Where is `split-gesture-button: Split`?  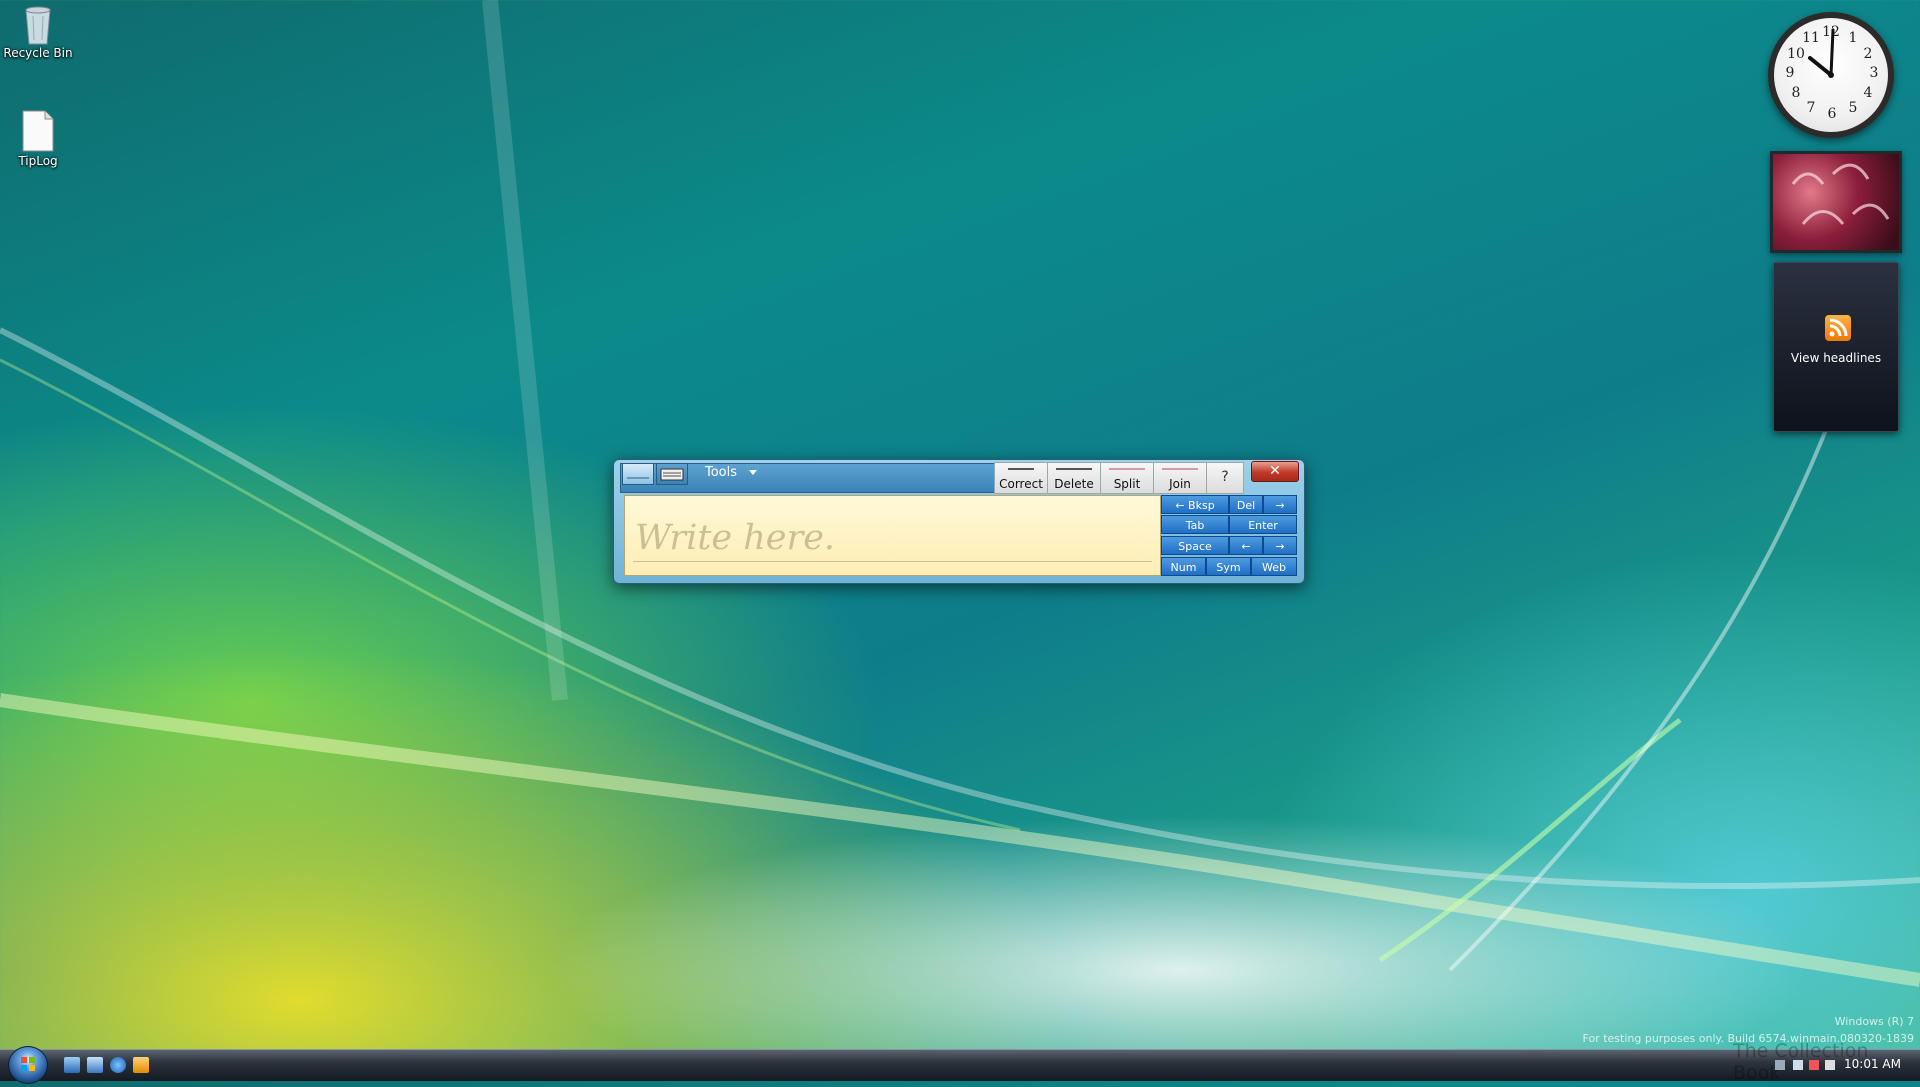 split-gesture-button: Split is located at coordinates (1127, 478).